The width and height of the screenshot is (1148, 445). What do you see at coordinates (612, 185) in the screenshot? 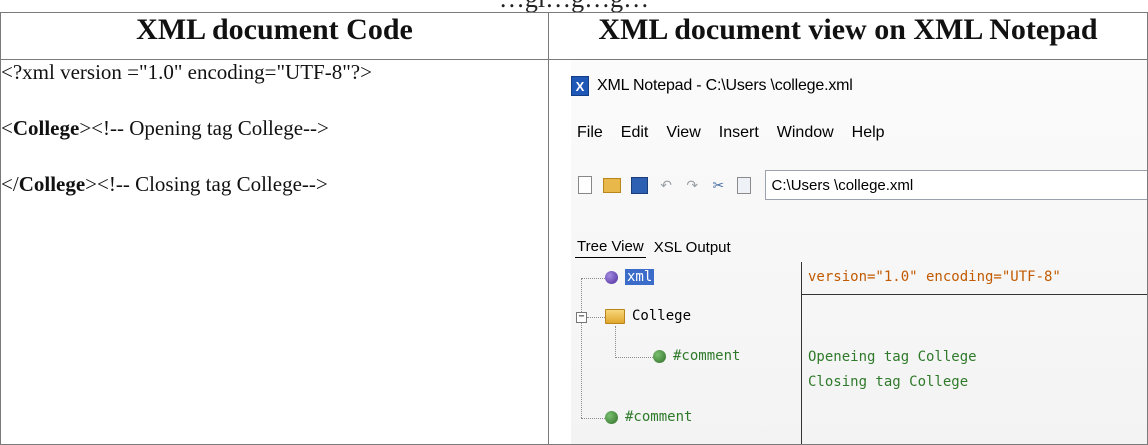
I see `open-folder-icon` at bounding box center [612, 185].